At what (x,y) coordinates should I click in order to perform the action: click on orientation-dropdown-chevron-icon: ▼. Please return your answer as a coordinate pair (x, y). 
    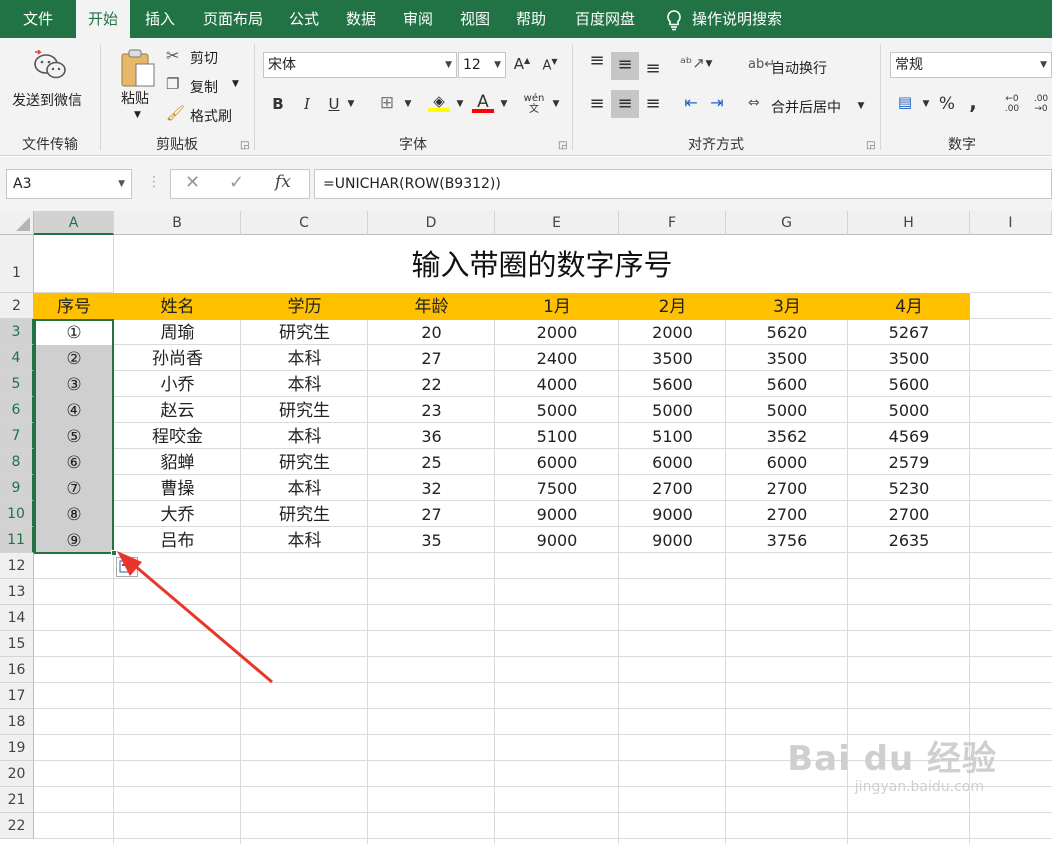
    Looking at the image, I should click on (709, 64).